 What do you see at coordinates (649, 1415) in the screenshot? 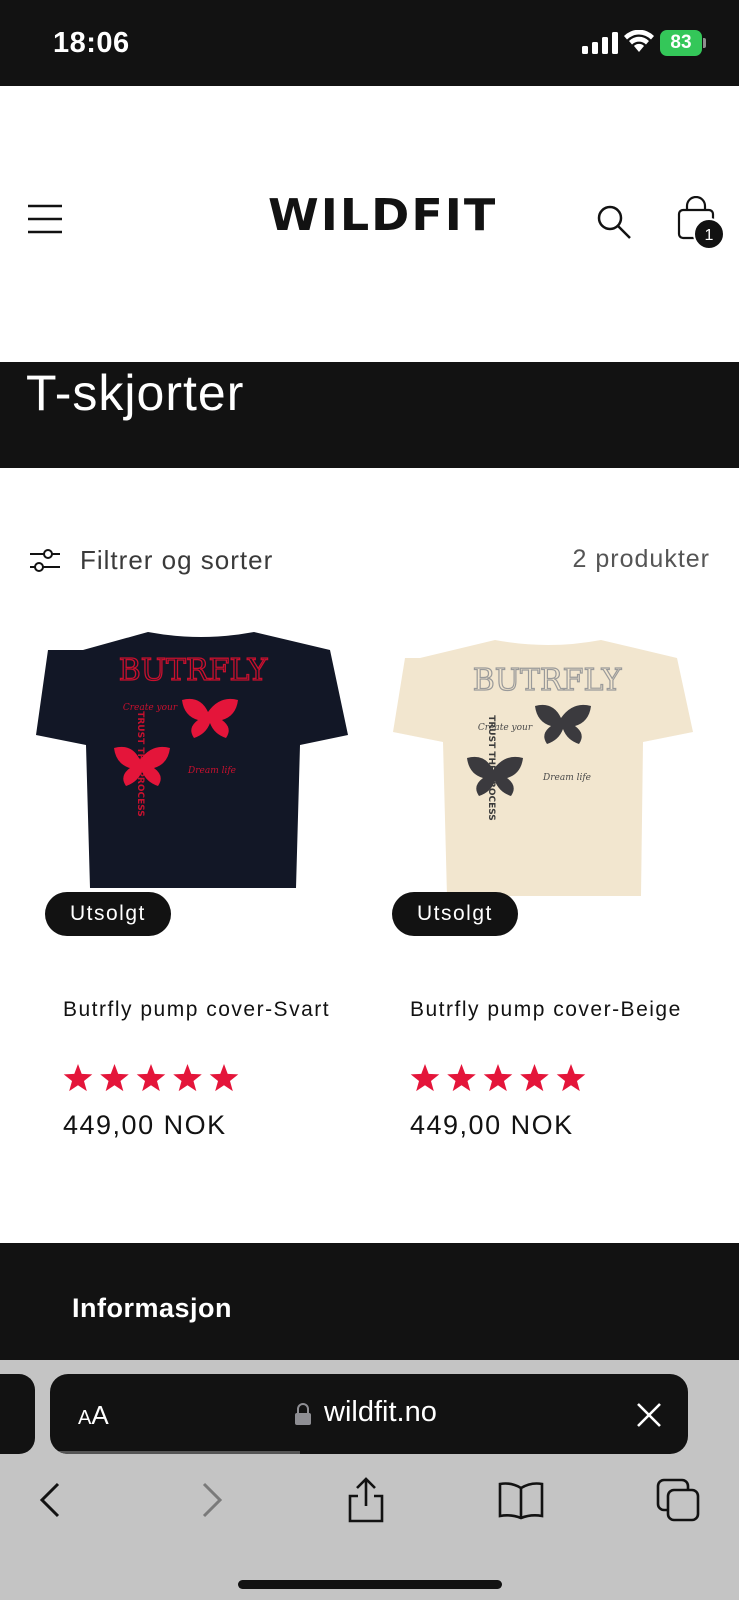
I see `close-icon` at bounding box center [649, 1415].